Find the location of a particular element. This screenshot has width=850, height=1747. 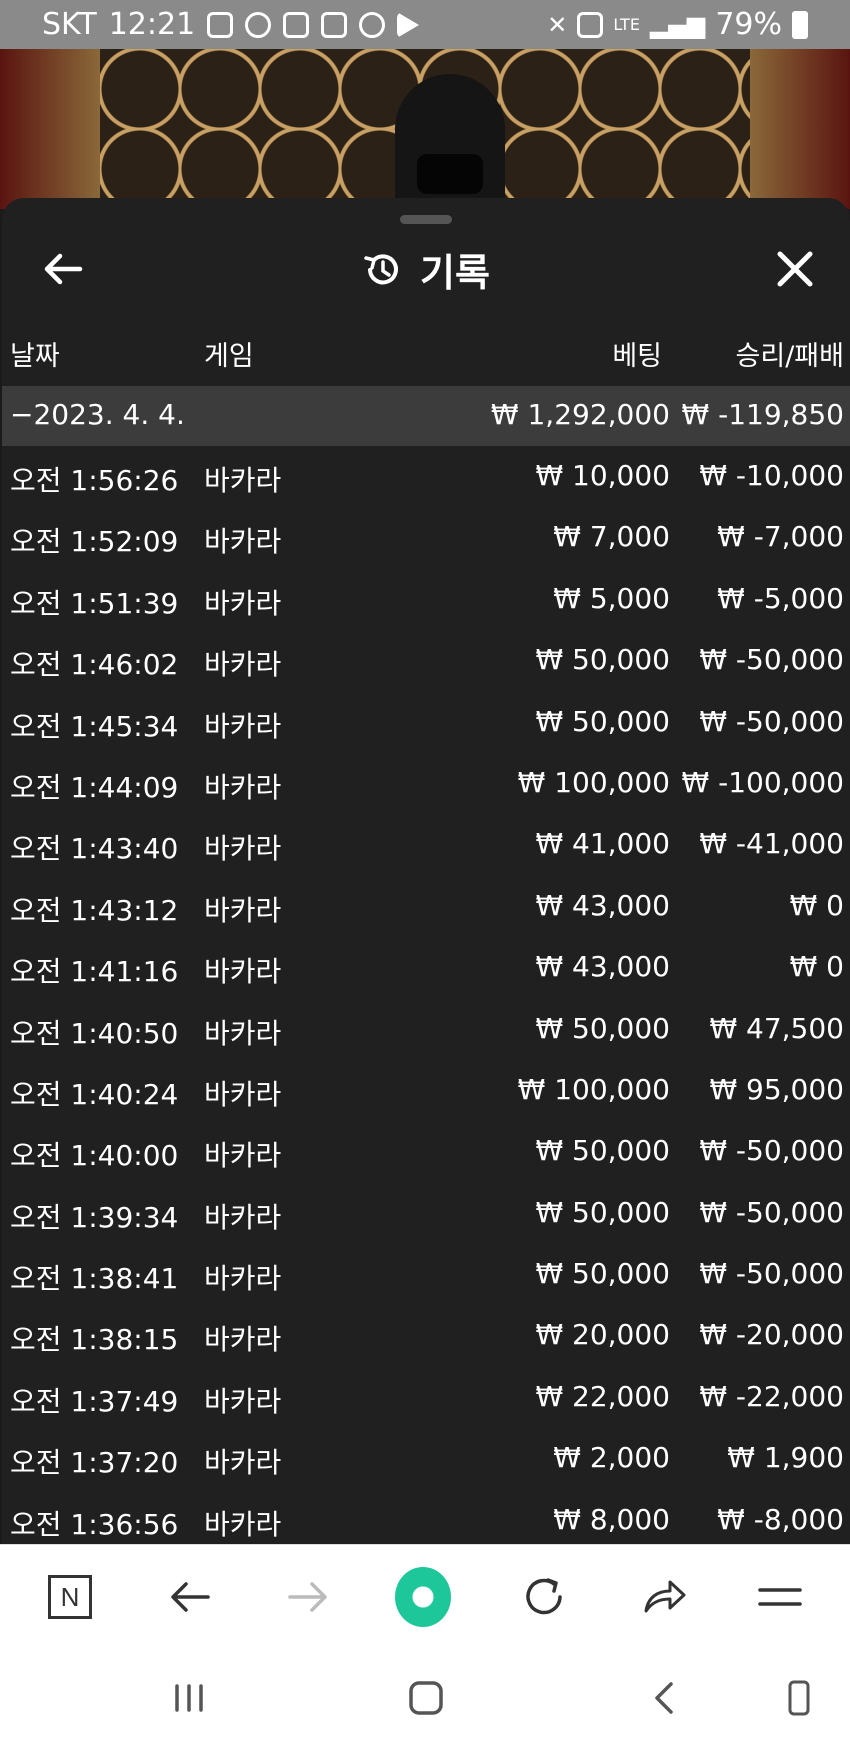

row-result: ₩ 95,000 is located at coordinates (776, 1089).